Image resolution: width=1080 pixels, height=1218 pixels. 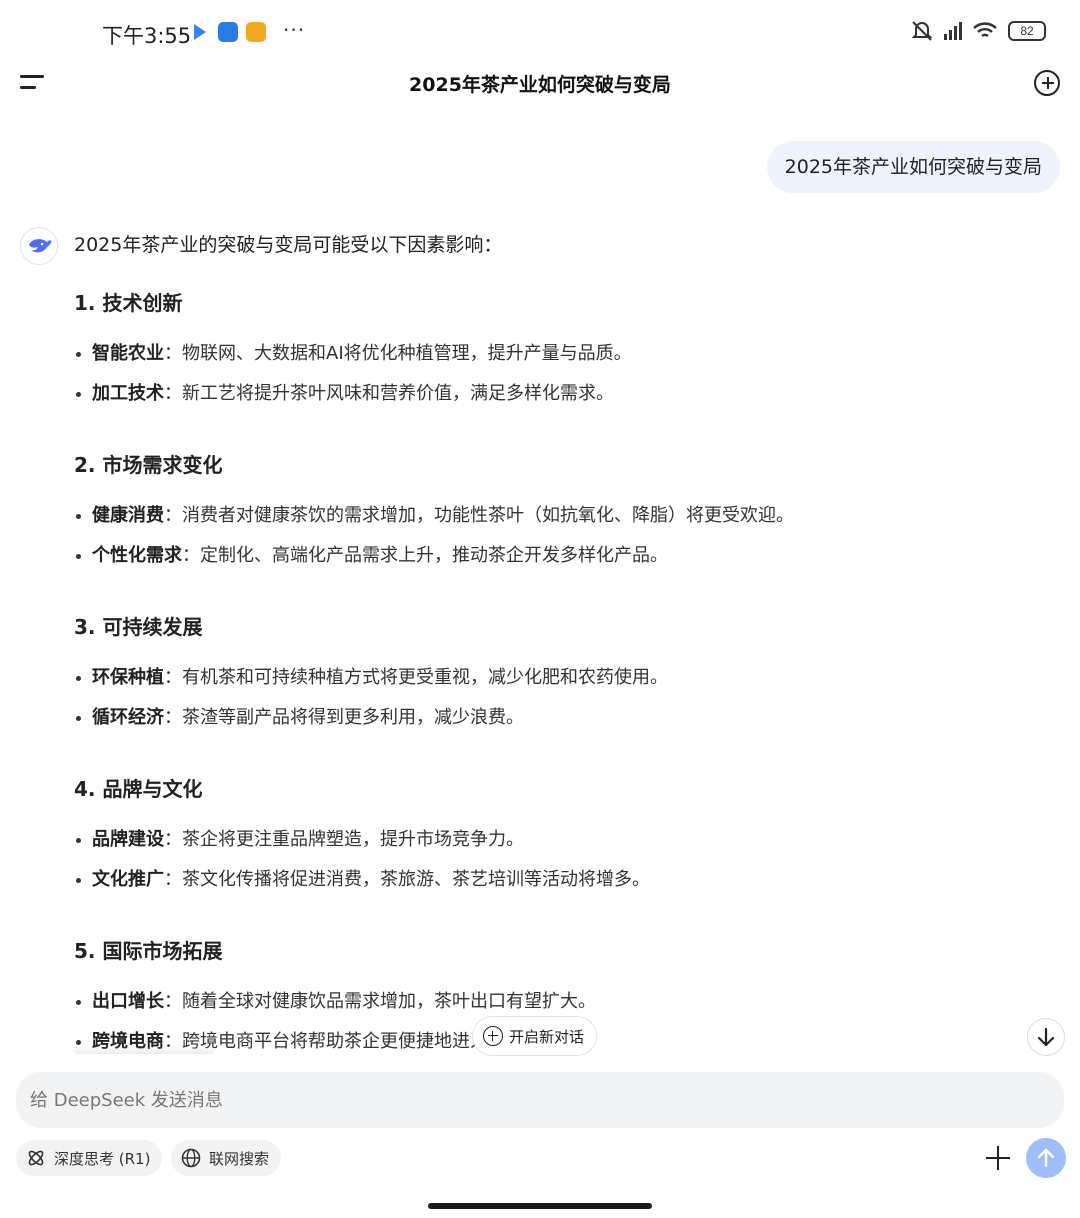 I want to click on web-search-label: 联网搜索, so click(x=239, y=1158).